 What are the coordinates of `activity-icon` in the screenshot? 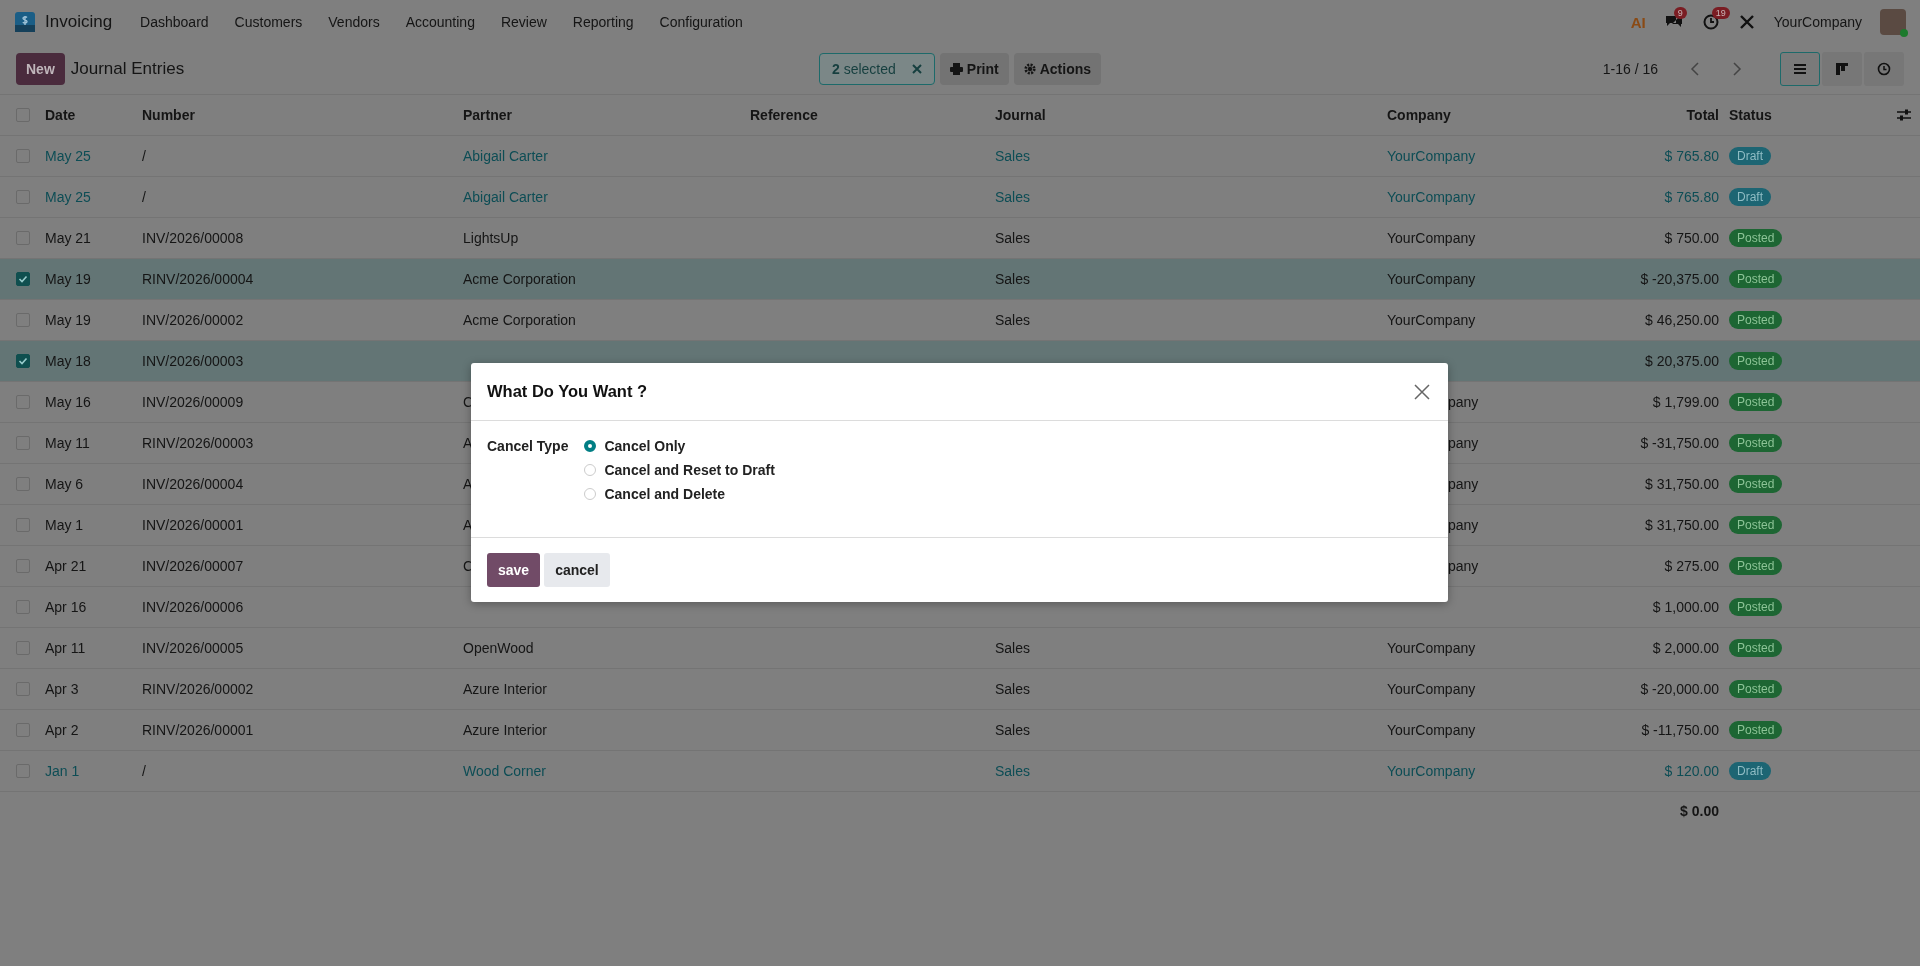 It's located at (1884, 69).